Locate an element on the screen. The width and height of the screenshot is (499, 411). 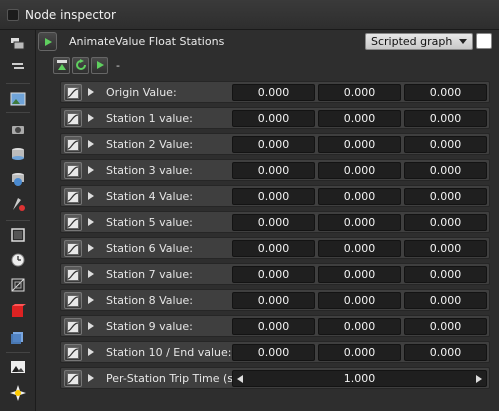
graph-mode-select: Scripted graph is located at coordinates (419, 41).